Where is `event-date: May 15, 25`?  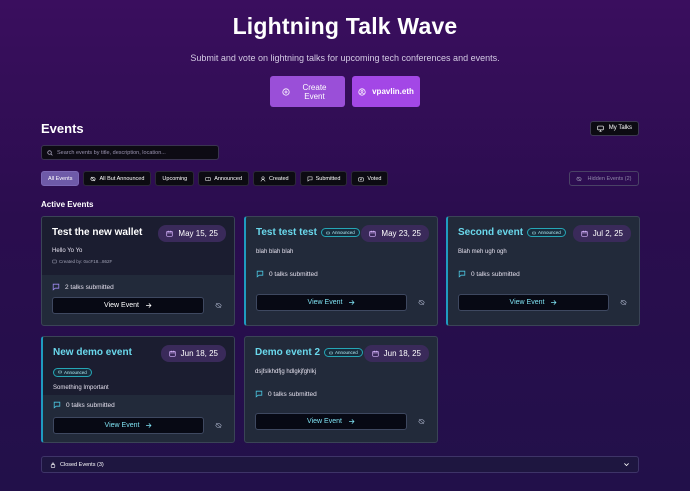 event-date: May 15, 25 is located at coordinates (192, 233).